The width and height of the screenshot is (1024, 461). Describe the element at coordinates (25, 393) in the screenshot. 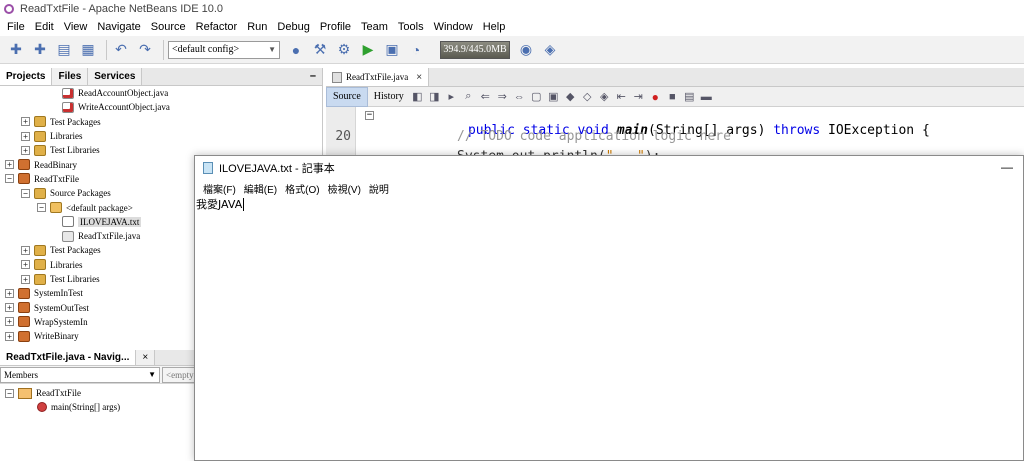

I see `class-icon` at that location.